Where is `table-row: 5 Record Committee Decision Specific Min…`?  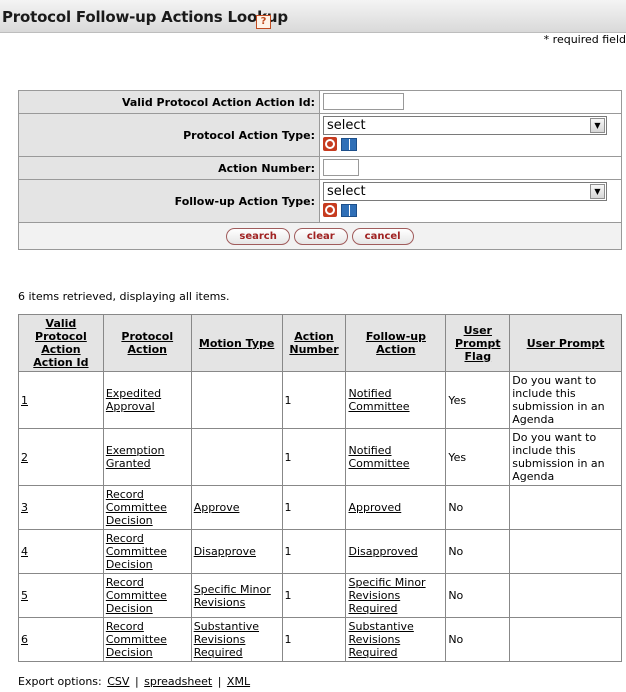 table-row: 5 Record Committee Decision Specific Min… is located at coordinates (320, 595).